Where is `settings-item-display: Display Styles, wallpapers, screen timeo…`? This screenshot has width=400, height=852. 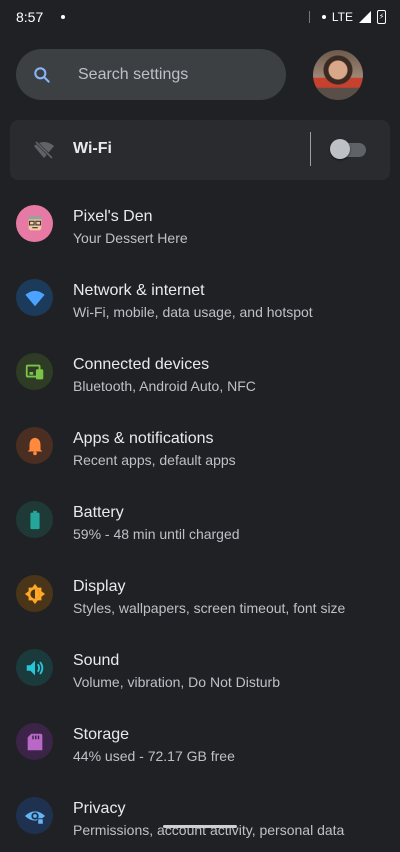 settings-item-display: Display Styles, wallpapers, screen timeo… is located at coordinates (200, 593).